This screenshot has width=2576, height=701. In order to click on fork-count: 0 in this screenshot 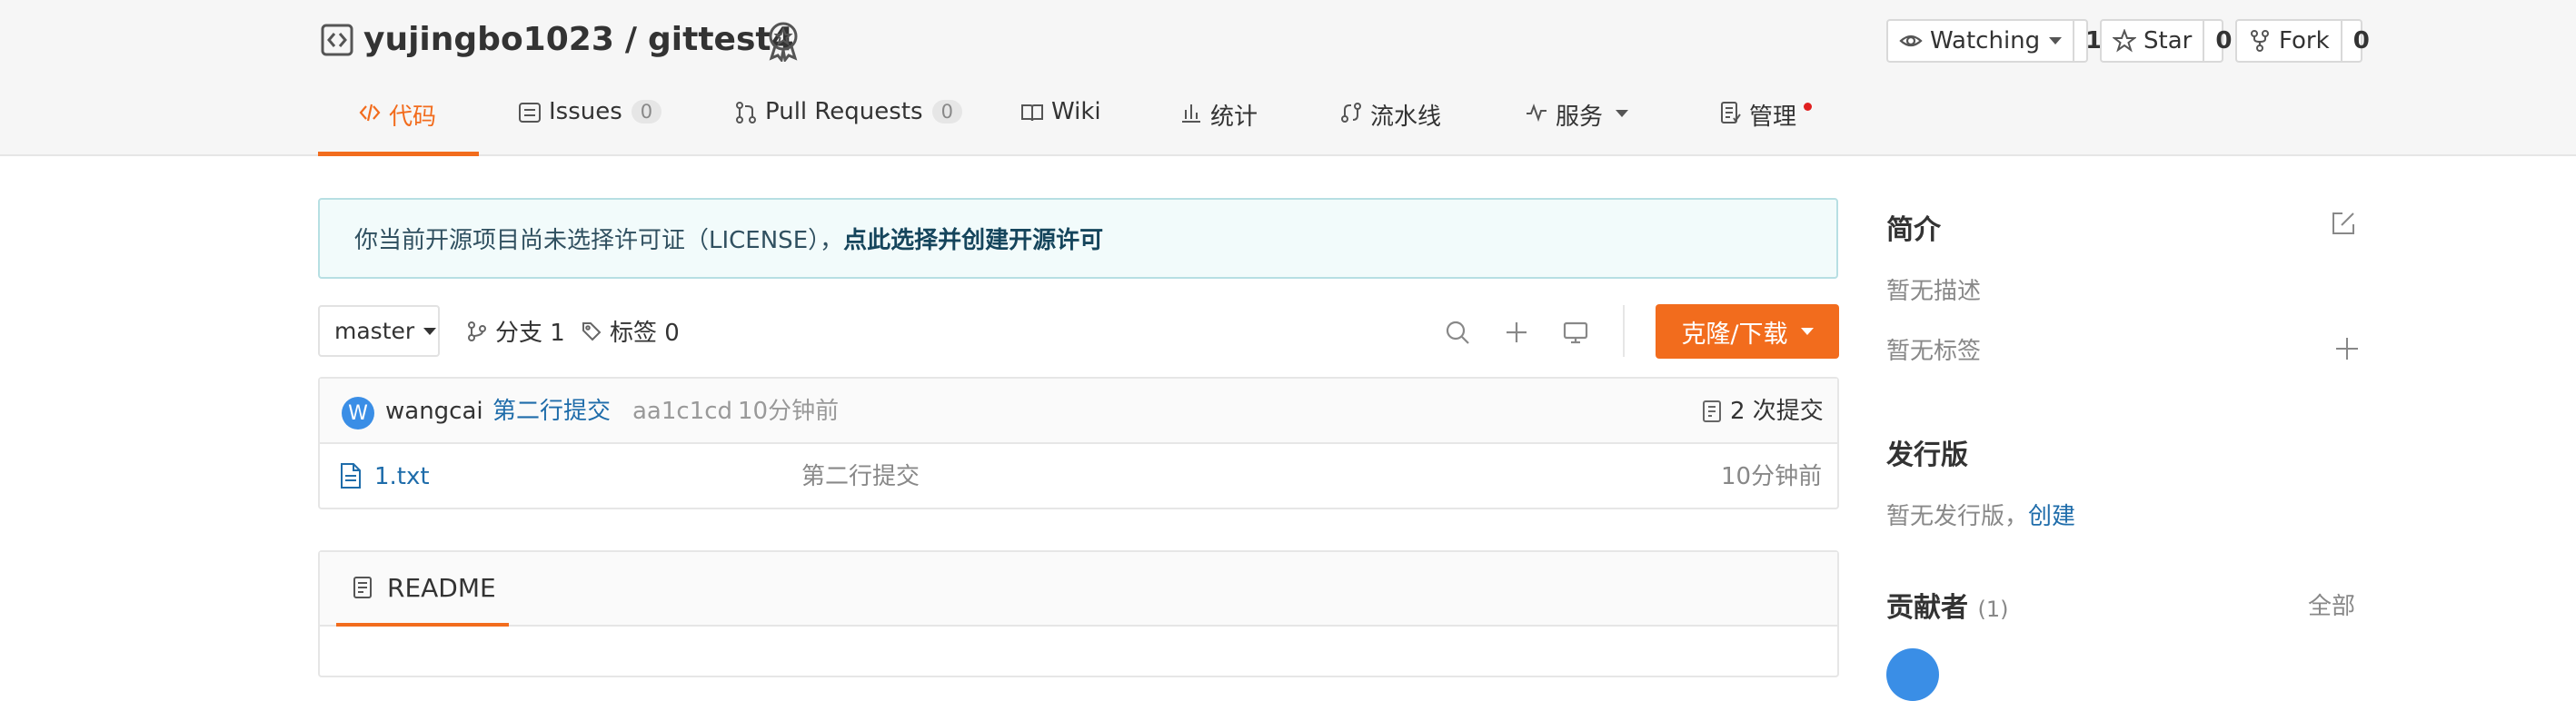, I will do `click(2361, 41)`.